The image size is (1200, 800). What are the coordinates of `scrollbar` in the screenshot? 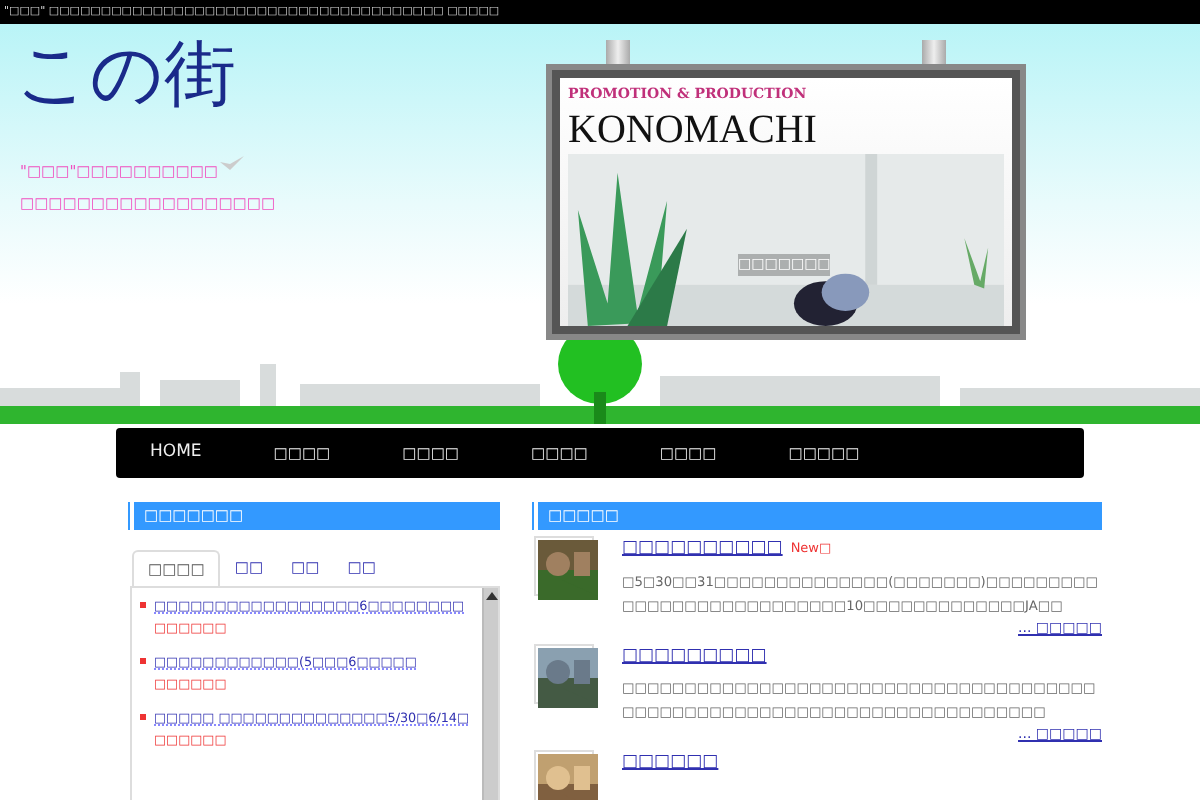 It's located at (490, 694).